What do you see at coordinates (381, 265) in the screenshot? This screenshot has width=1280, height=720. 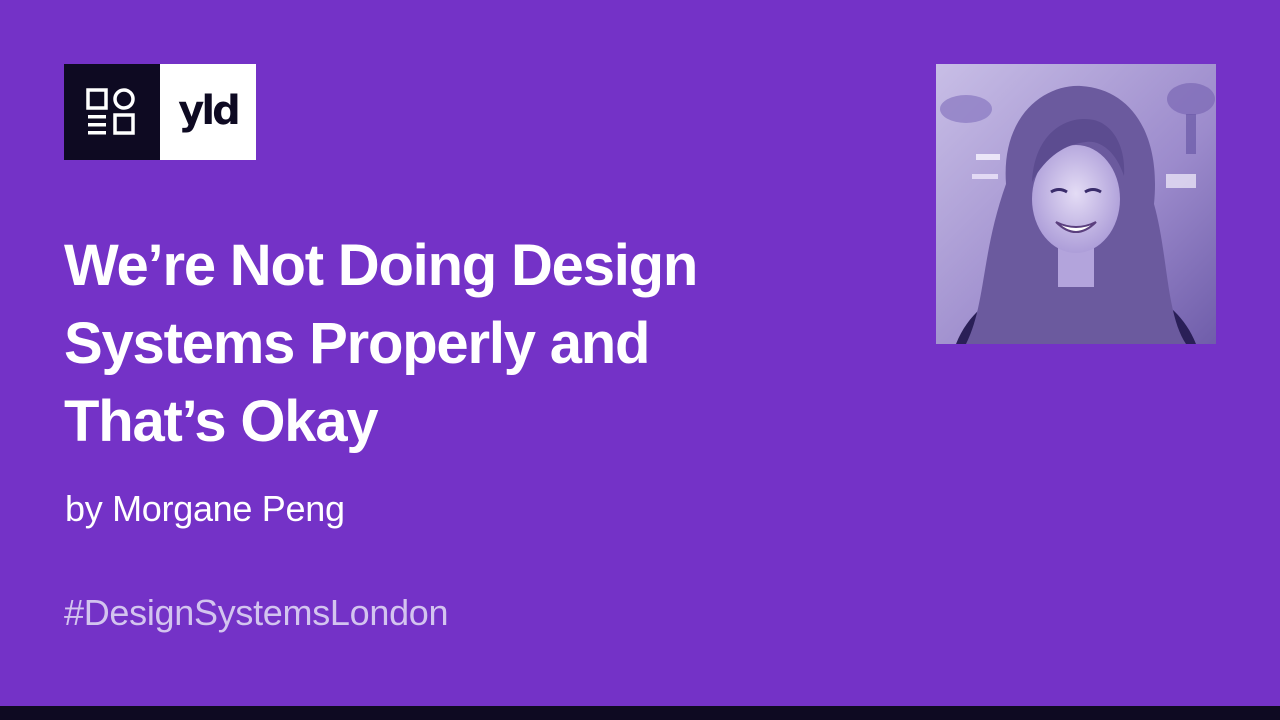 I see `title-line-1: We’re Not Doing Design` at bounding box center [381, 265].